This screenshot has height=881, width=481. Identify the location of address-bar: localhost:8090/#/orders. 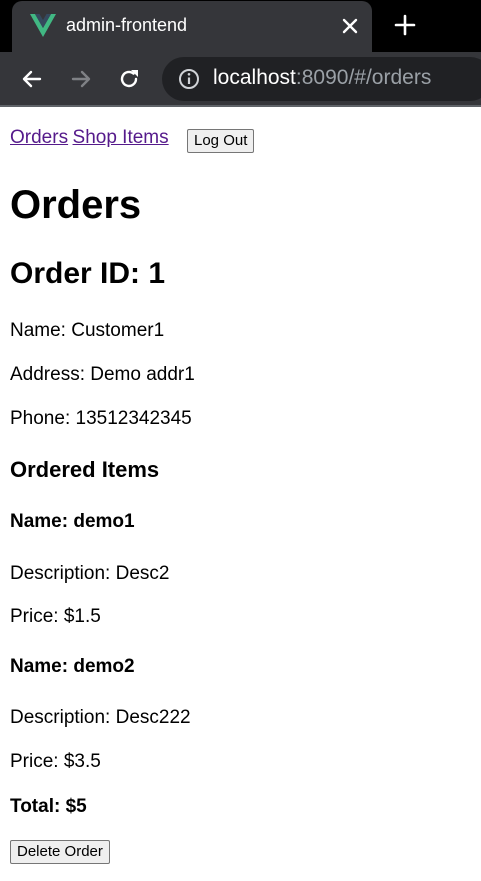
(321, 79).